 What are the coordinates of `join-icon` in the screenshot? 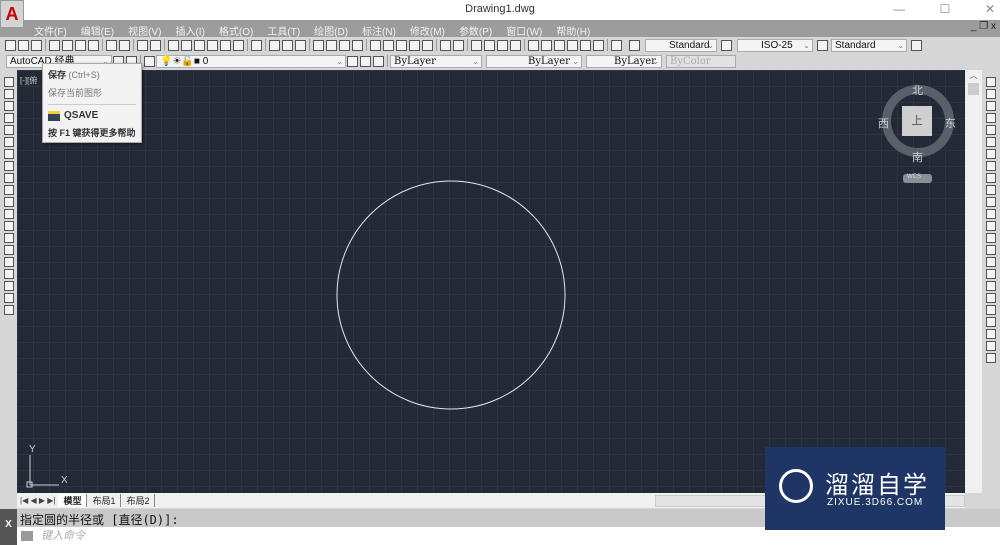 It's located at (991, 238).